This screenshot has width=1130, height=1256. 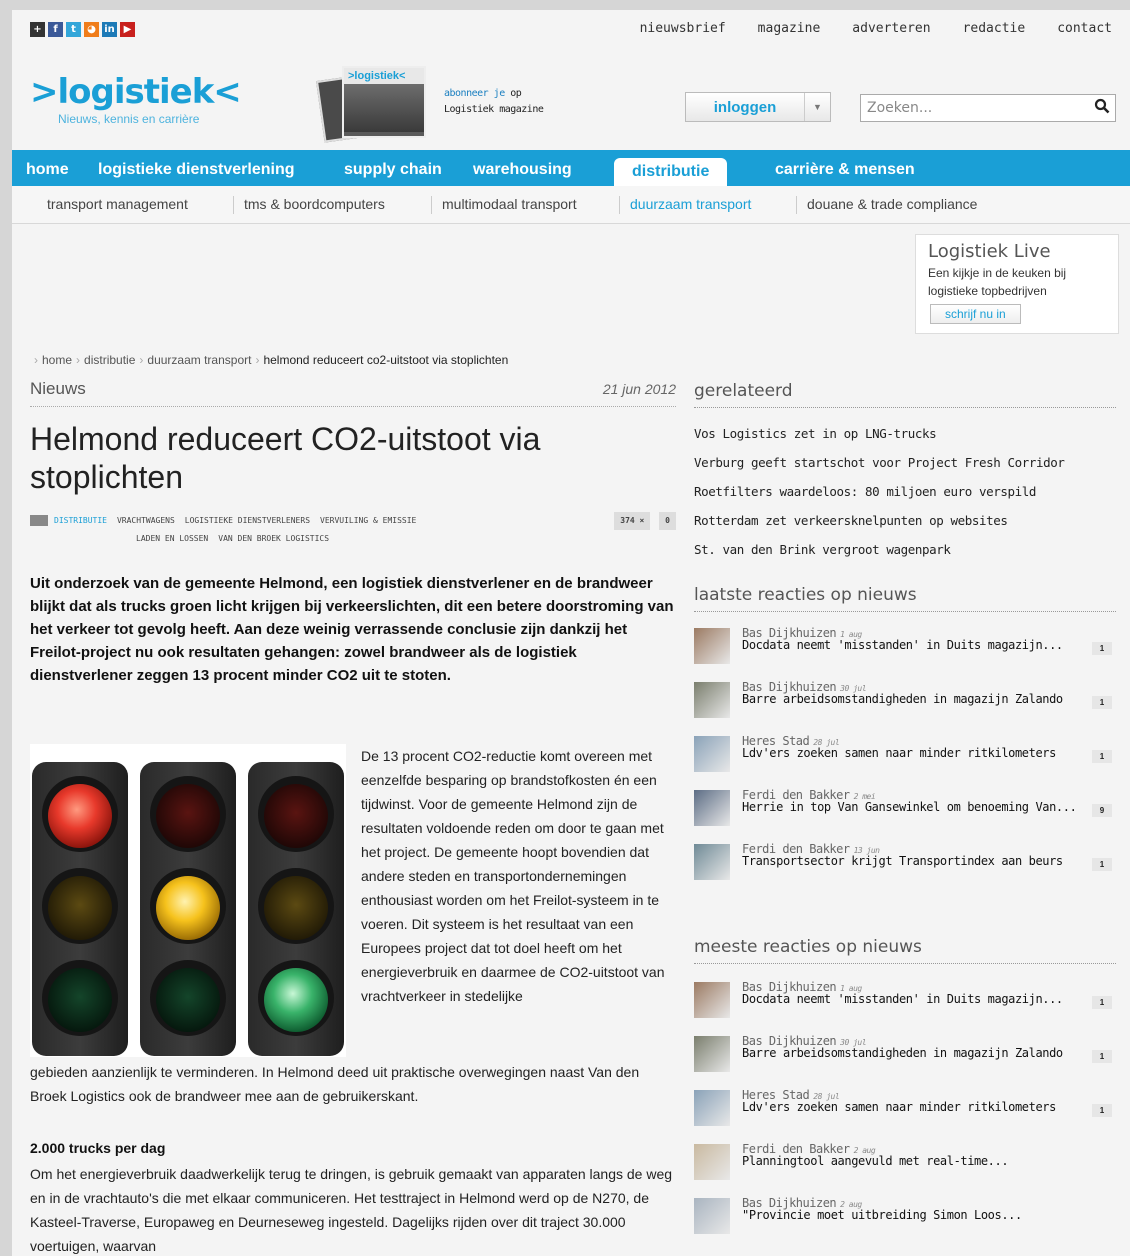 What do you see at coordinates (817, 107) in the screenshot?
I see `chevron-down-icon: ▼` at bounding box center [817, 107].